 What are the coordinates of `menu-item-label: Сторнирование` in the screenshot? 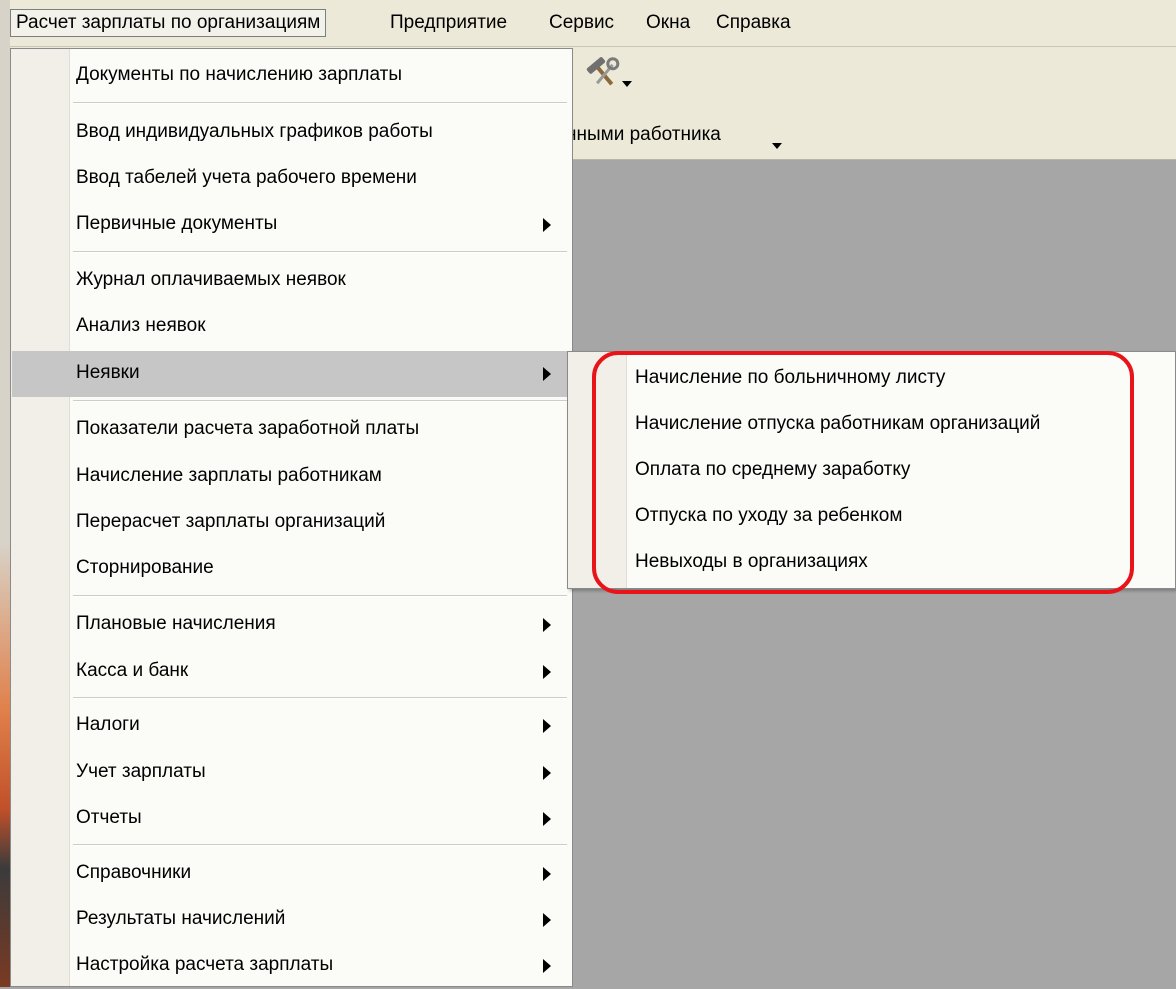 It's located at (145, 567).